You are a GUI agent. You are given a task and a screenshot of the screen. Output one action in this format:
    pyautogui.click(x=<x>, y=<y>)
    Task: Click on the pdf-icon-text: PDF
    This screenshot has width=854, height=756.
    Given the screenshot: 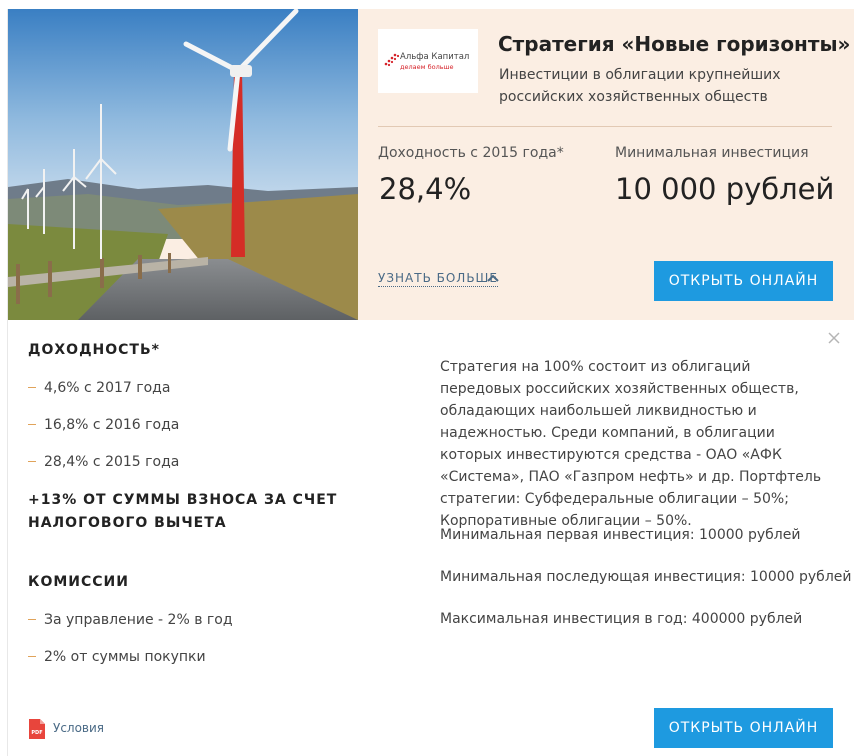 What is the action you would take?
    pyautogui.click(x=36, y=733)
    